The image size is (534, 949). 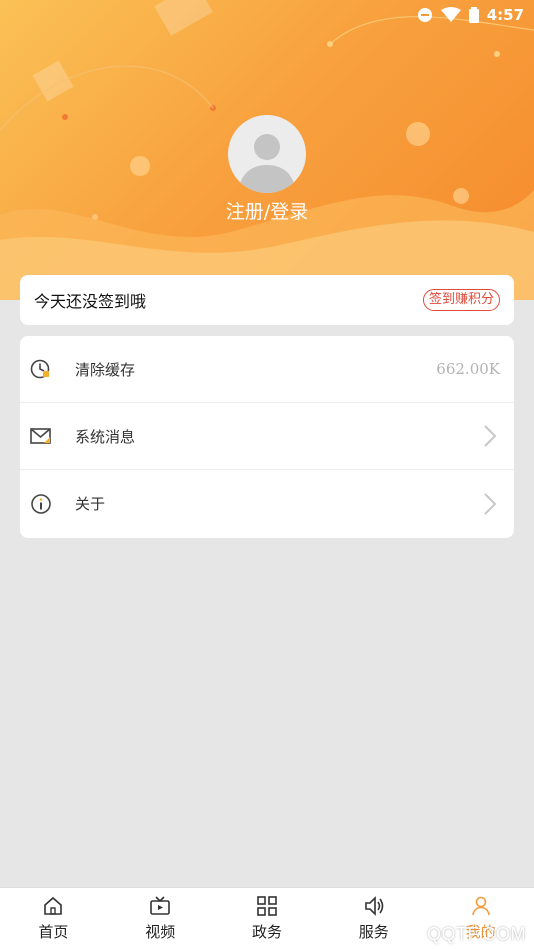 What do you see at coordinates (105, 436) in the screenshot?
I see `menu-item-label: 系统消息` at bounding box center [105, 436].